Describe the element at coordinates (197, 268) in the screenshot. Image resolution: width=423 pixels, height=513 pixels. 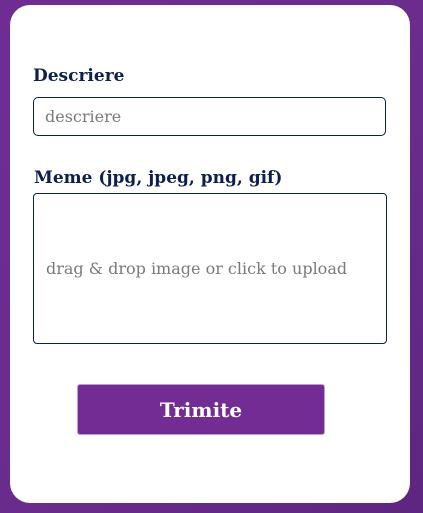
I see `dropzone-text: drag & drop image or click to upload` at that location.